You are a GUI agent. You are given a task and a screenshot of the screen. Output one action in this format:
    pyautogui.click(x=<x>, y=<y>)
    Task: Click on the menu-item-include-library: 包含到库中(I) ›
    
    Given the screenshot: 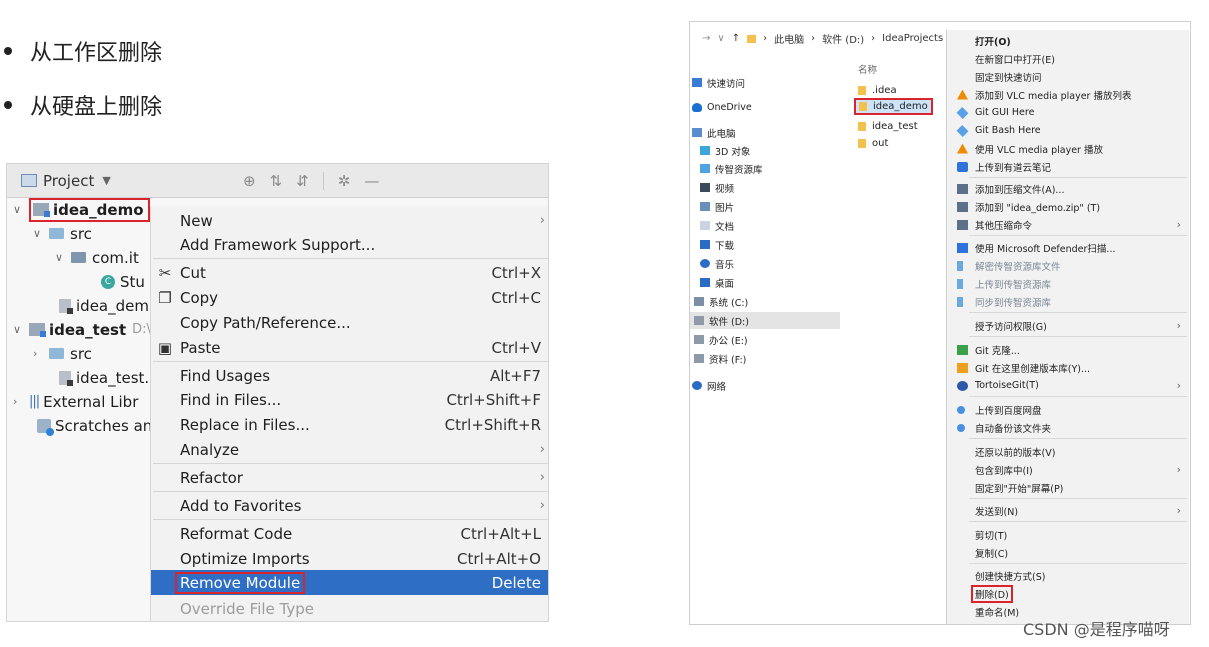 What is the action you would take?
    pyautogui.click(x=1068, y=469)
    